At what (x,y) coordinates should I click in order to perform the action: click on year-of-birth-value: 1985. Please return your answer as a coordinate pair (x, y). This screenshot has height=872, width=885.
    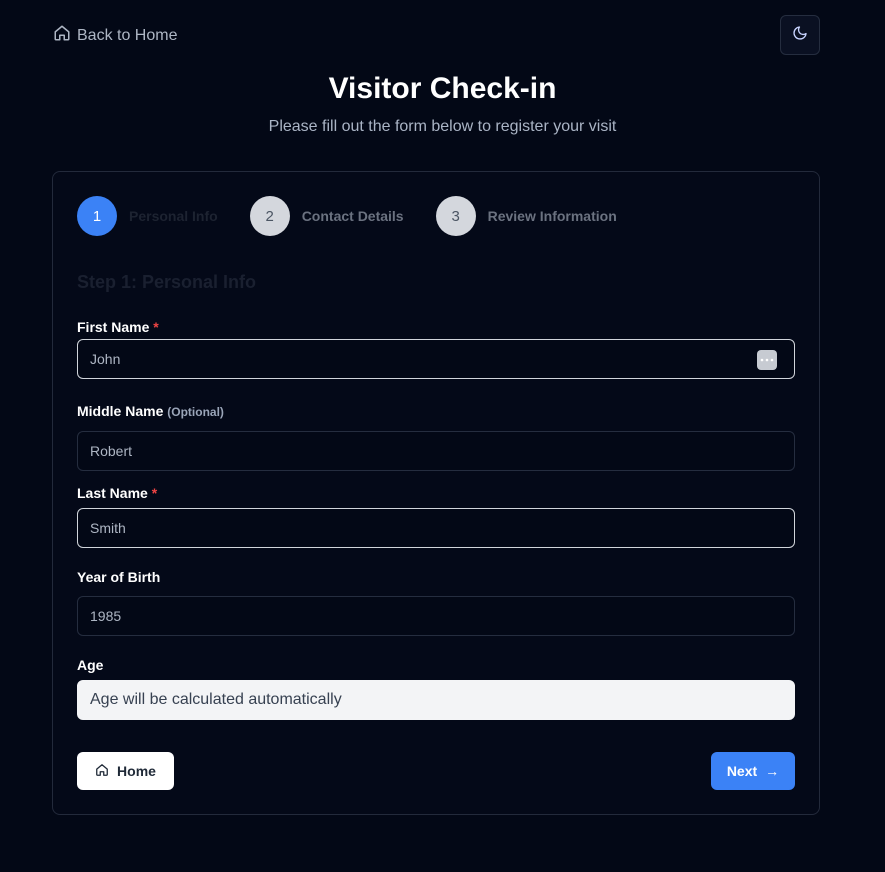
    Looking at the image, I should click on (106, 616).